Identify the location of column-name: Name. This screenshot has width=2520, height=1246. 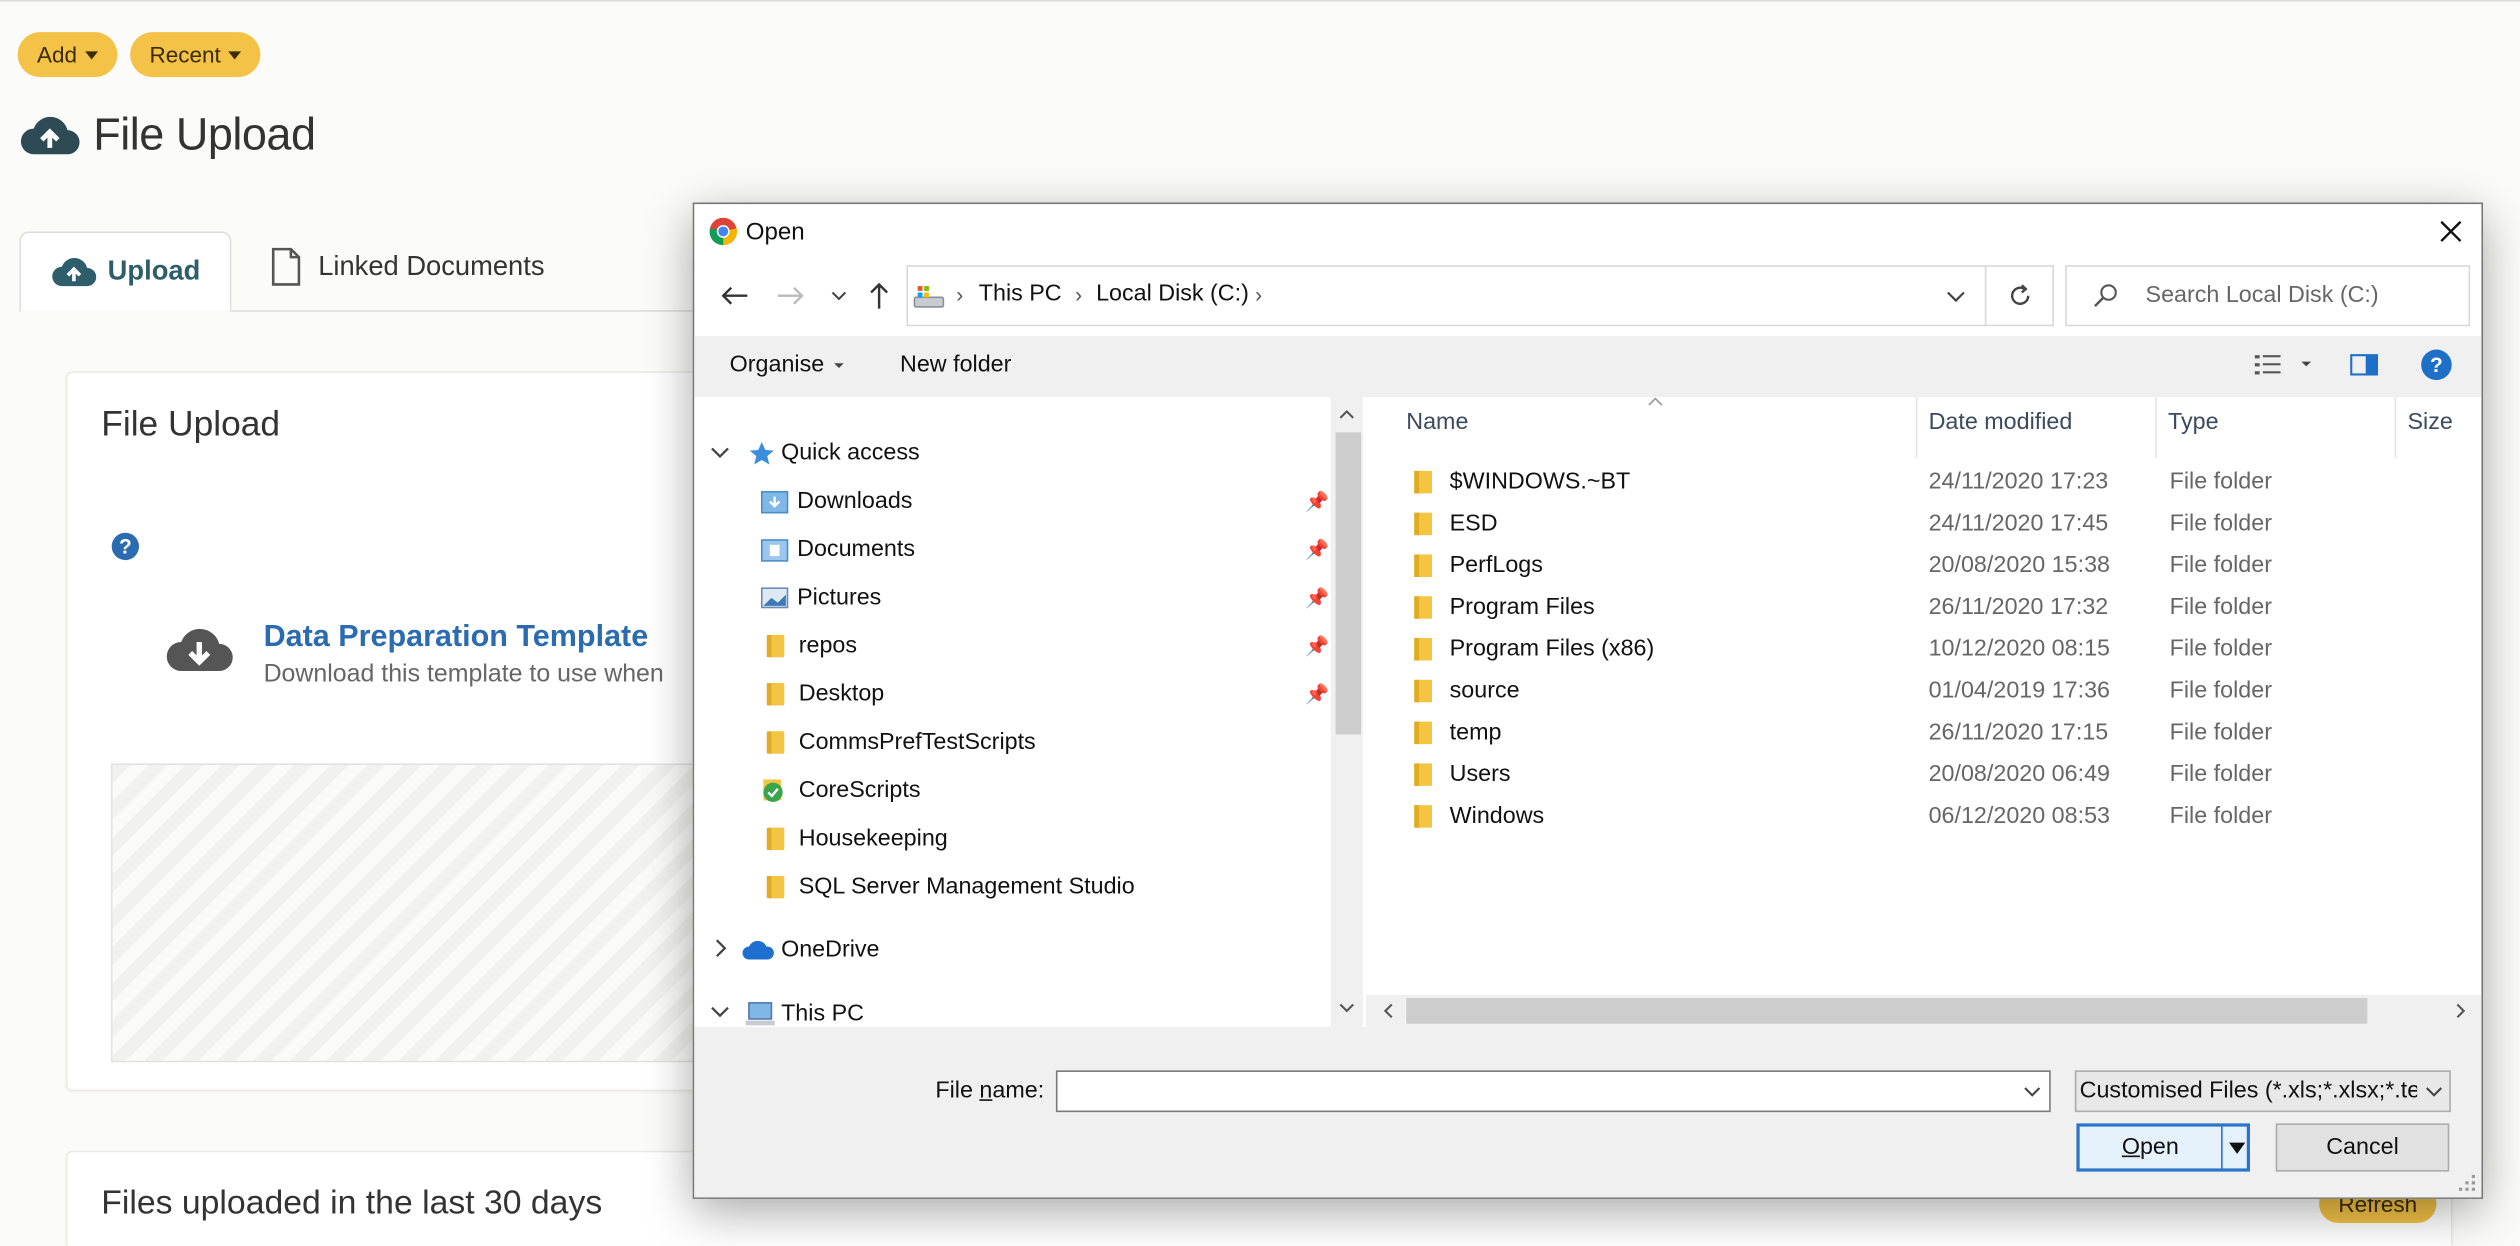
(1437, 423).